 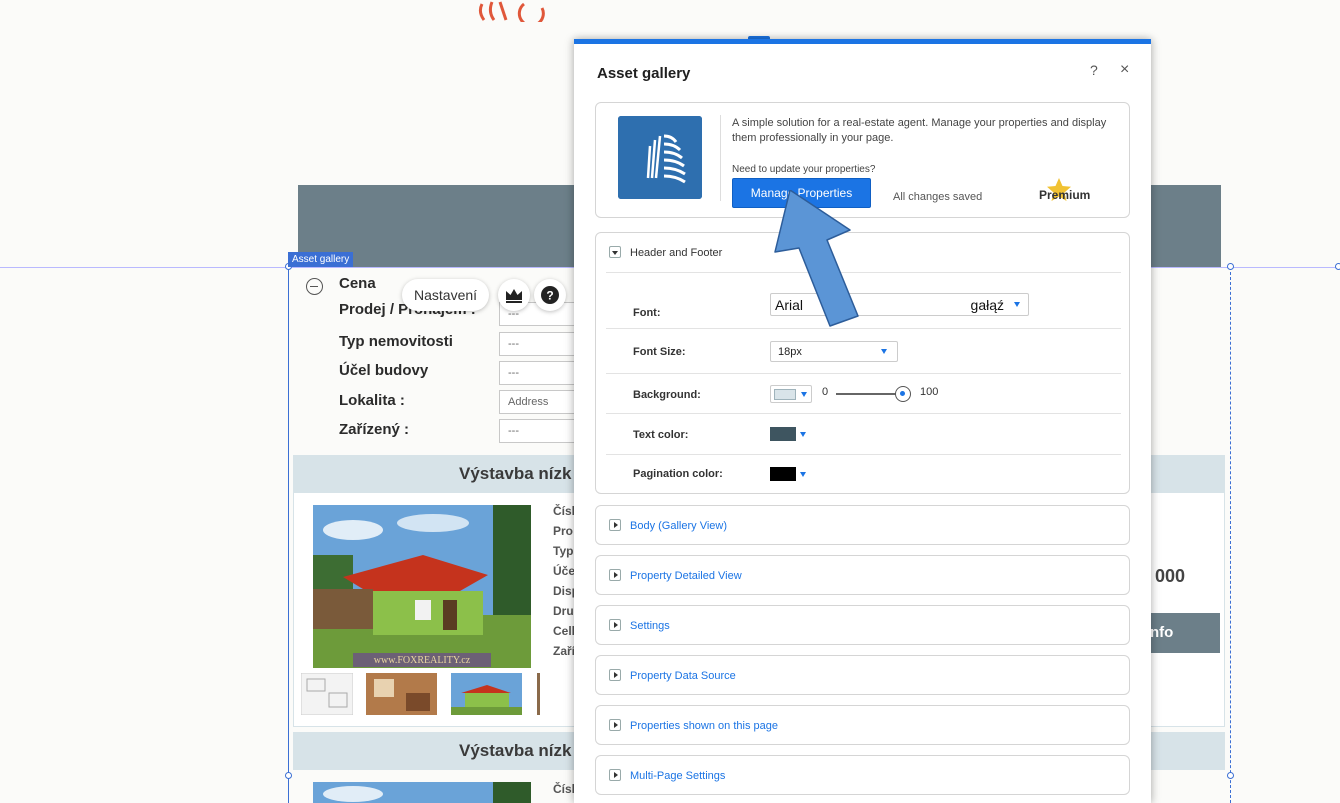 What do you see at coordinates (422, 792) in the screenshot?
I see `property-photo` at bounding box center [422, 792].